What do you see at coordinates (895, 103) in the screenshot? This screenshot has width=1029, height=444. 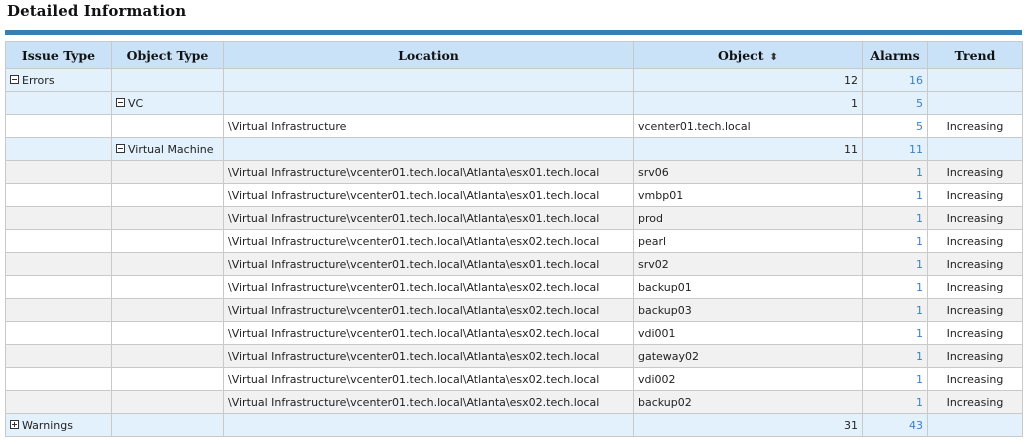 I see `vc-alarms-link: 5` at bounding box center [895, 103].